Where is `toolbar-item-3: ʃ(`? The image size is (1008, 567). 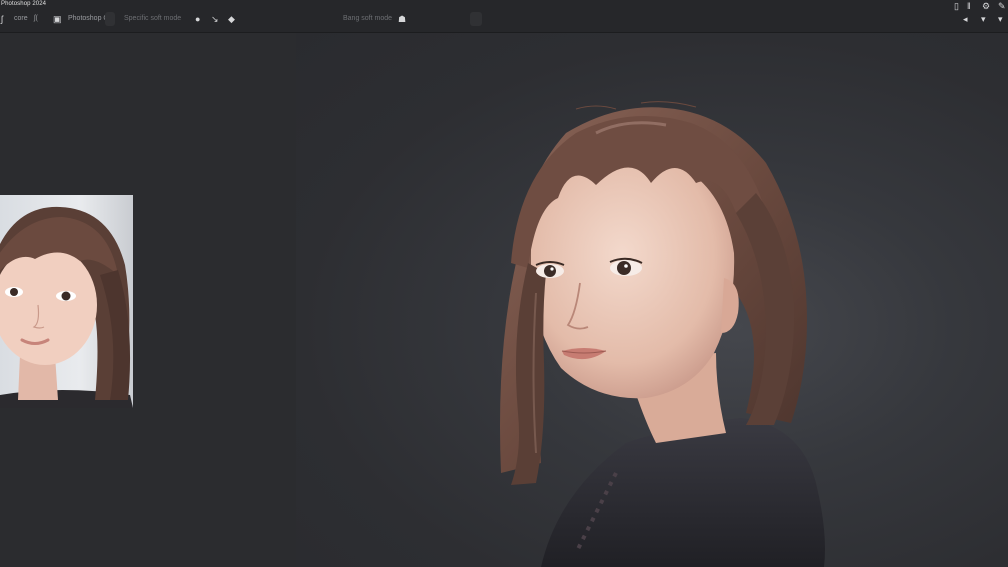 toolbar-item-3: ʃ( is located at coordinates (36, 19).